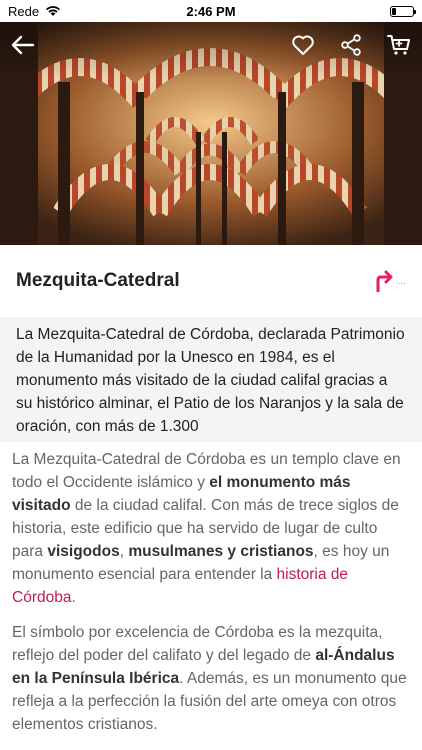 Image resolution: width=422 pixels, height=750 pixels. I want to click on back-button, so click(23, 45).